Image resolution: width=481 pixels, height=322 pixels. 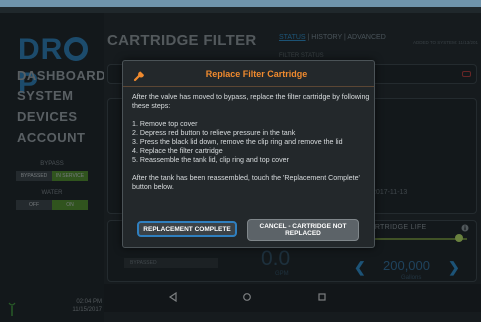 I want to click on step-item: 1. Remove top cover, so click(x=165, y=124).